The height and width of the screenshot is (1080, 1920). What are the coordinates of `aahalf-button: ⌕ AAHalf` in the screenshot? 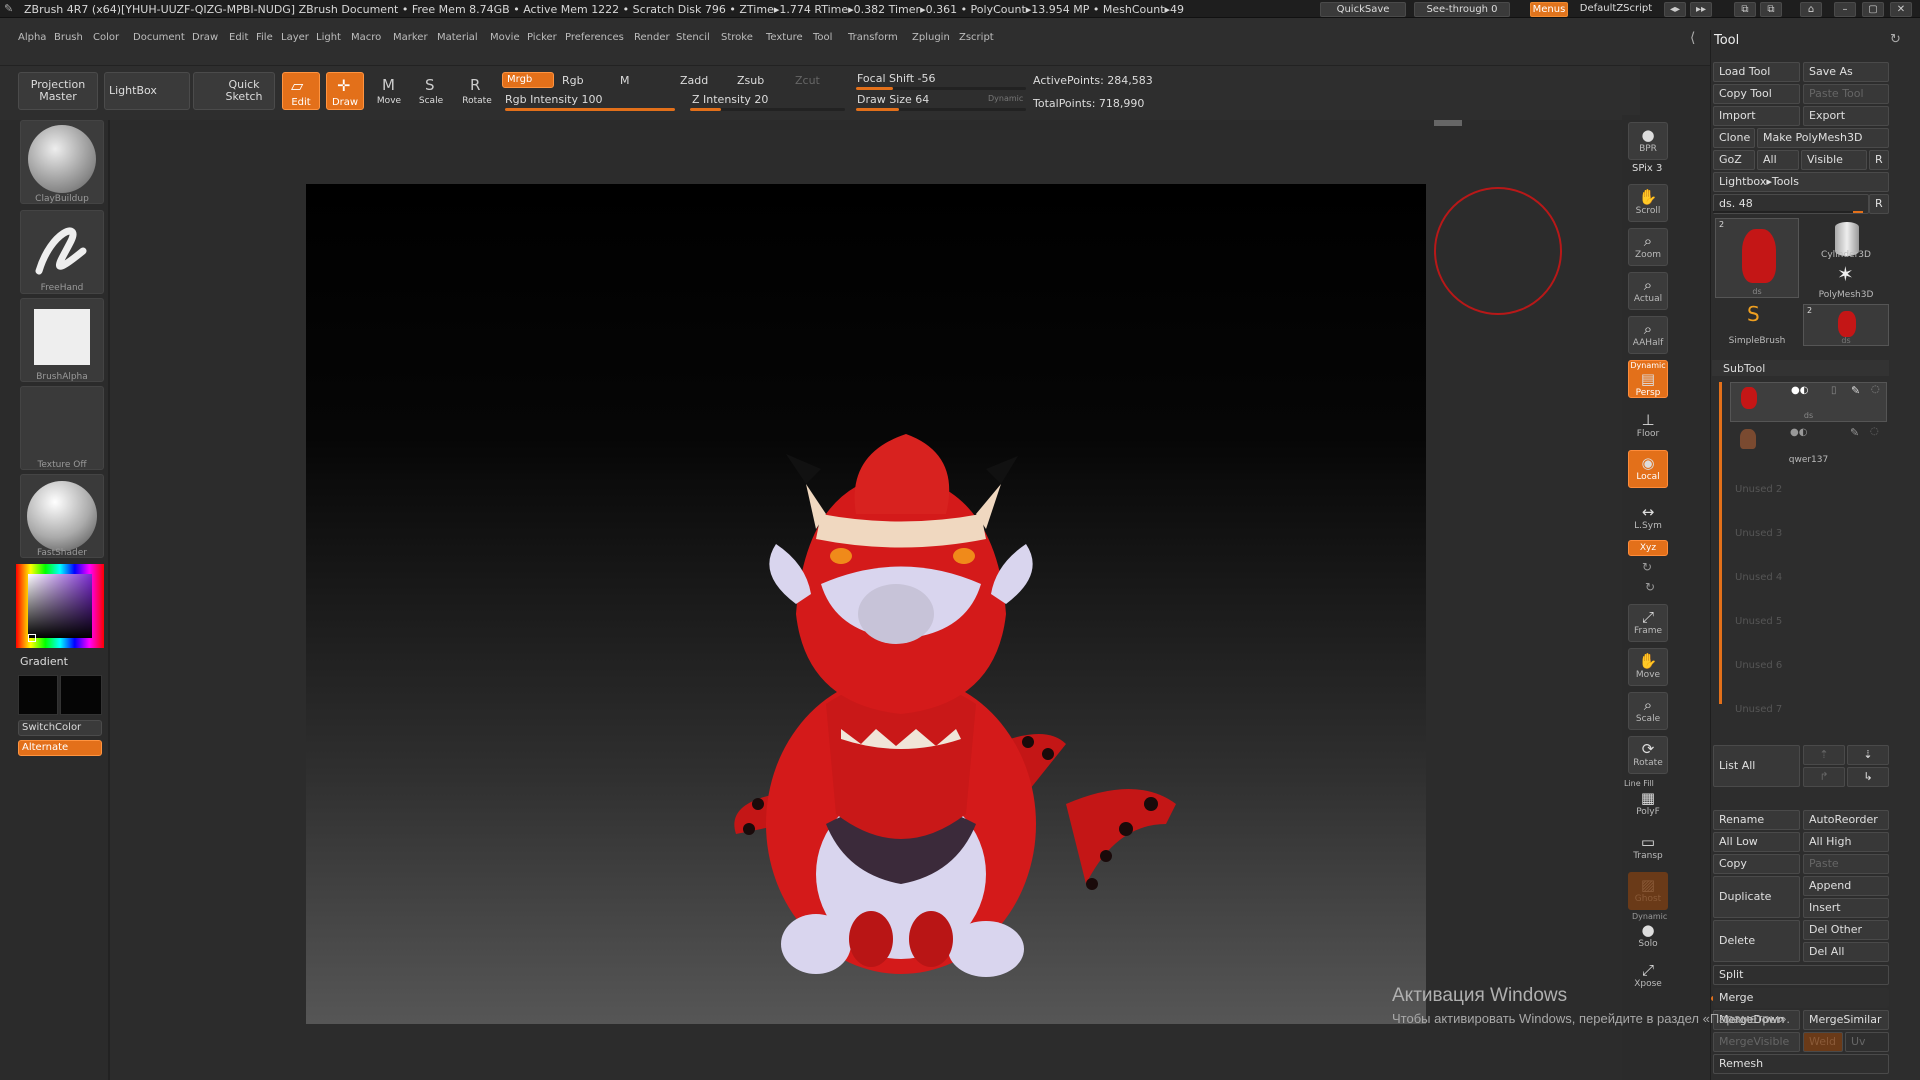 It's located at (1648, 335).